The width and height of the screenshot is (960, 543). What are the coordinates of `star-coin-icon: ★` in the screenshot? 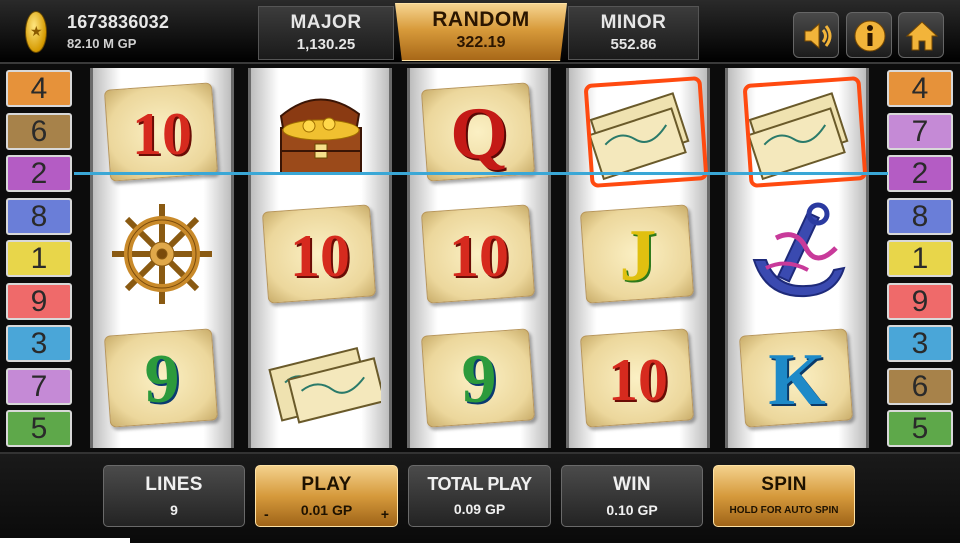 It's located at (36, 32).